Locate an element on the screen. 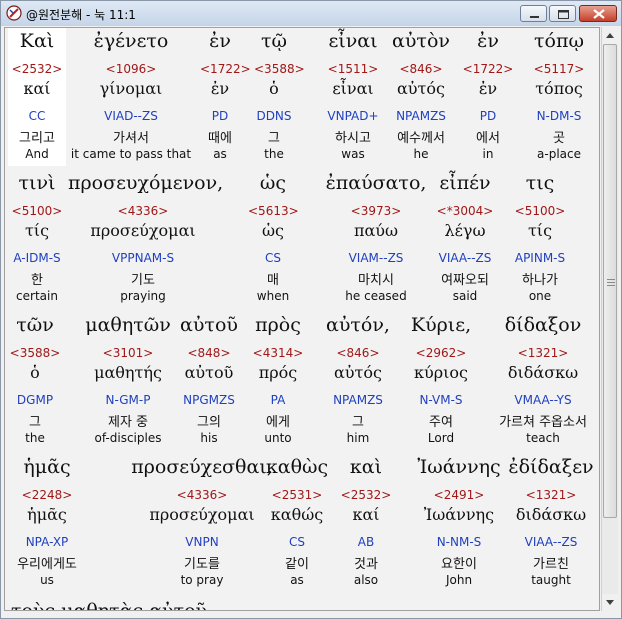 The width and height of the screenshot is (622, 619). greek-word: μαθητῶν is located at coordinates (128, 325).